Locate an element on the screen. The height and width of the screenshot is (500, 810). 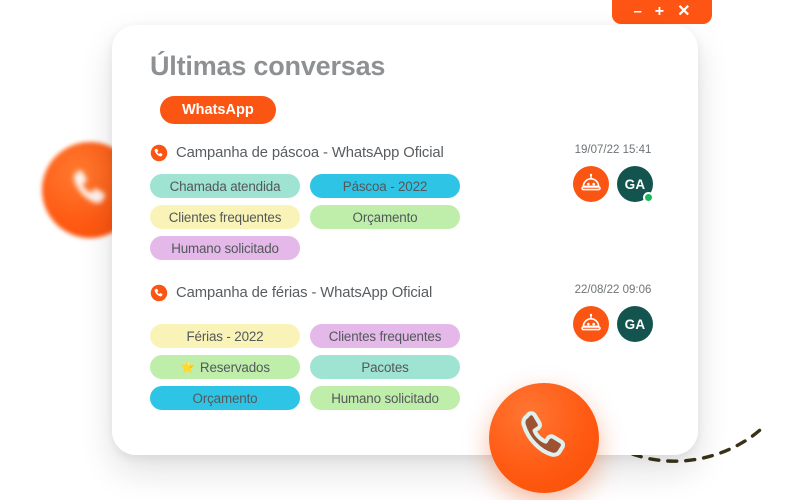
window-controls: – + ✕ is located at coordinates (662, 12).